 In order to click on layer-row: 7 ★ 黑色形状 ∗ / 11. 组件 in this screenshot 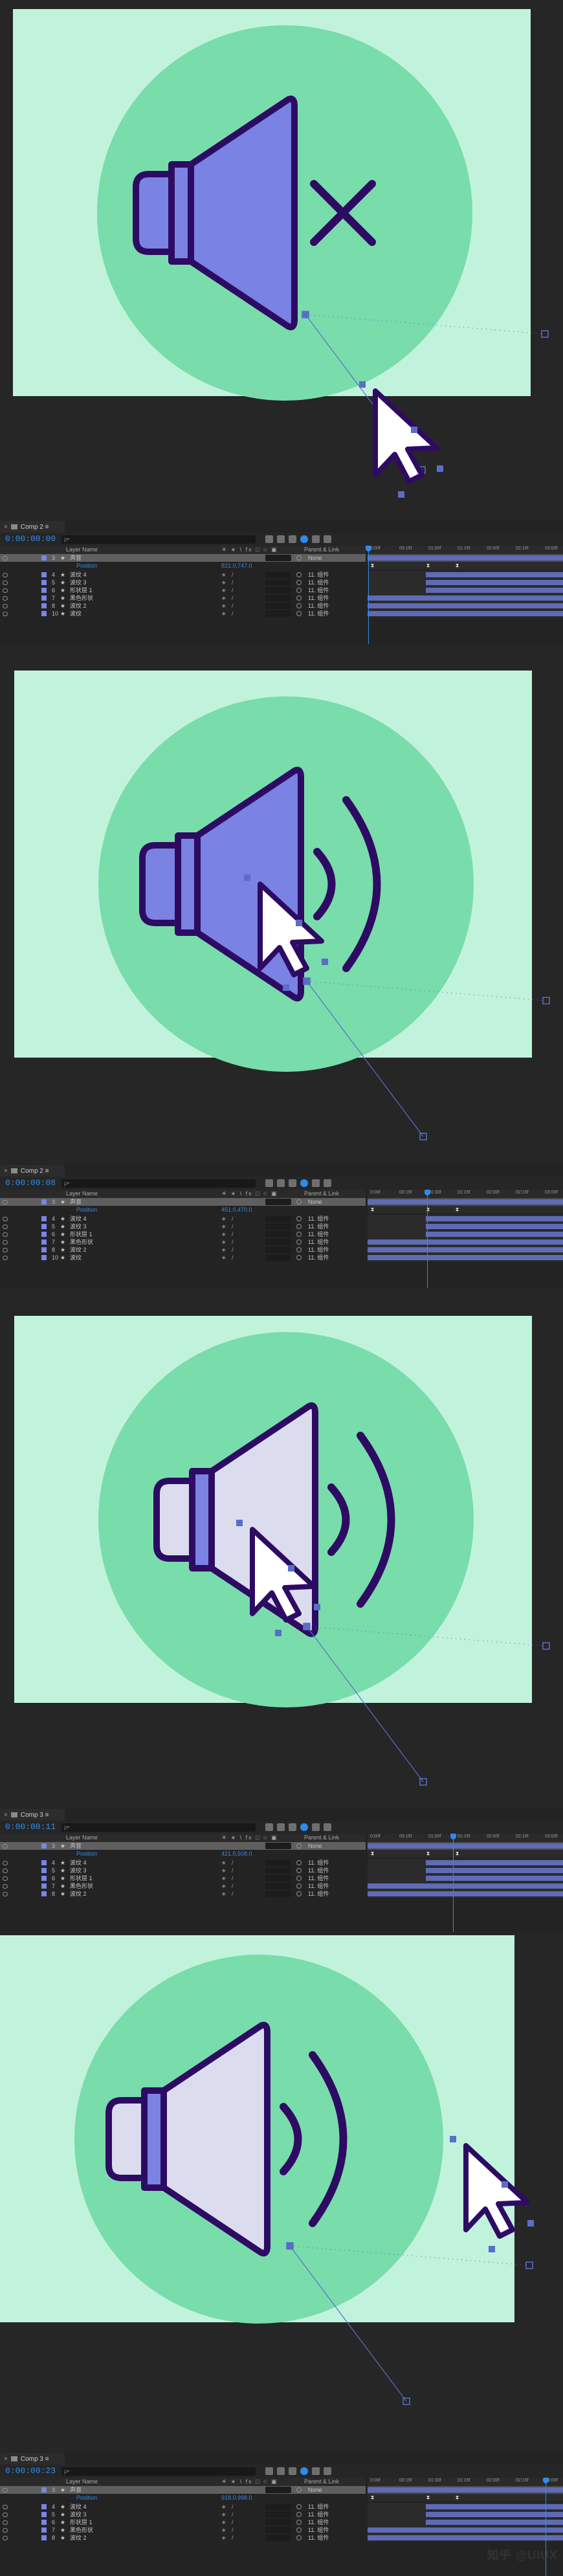, I will do `click(183, 598)`.